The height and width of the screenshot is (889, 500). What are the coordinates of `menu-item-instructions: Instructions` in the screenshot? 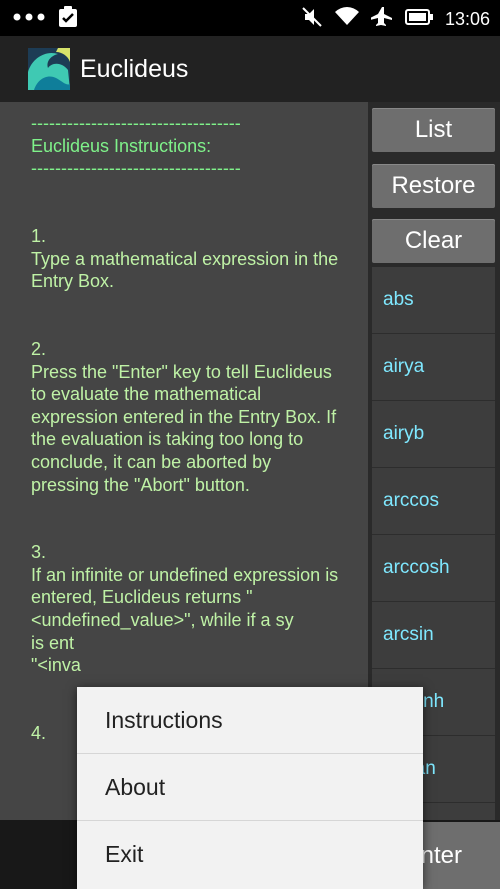 It's located at (250, 720).